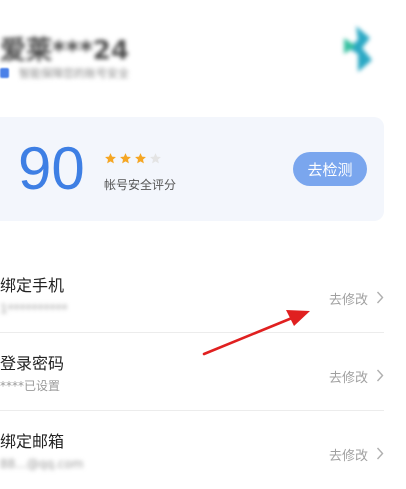 The height and width of the screenshot is (489, 406). What do you see at coordinates (34, 309) in the screenshot?
I see `item-value: 1**********` at bounding box center [34, 309].